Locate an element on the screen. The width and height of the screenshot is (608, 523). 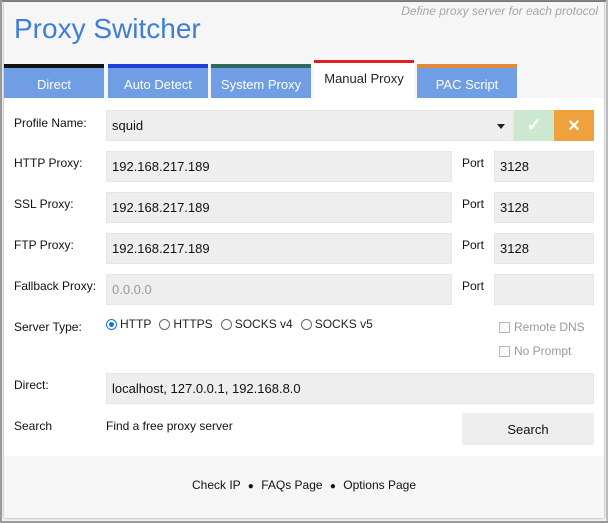
ssl-proxy-input: 192.168.217.189 is located at coordinates (279, 207).